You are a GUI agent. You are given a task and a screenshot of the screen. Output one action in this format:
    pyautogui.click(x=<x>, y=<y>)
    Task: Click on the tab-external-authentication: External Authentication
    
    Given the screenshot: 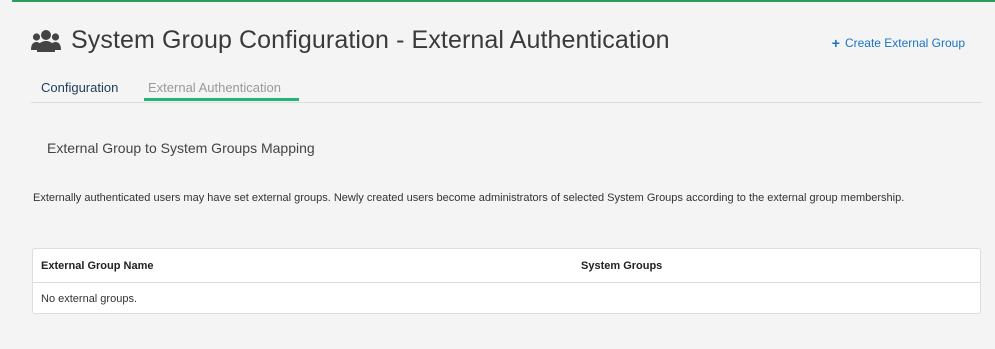 What is the action you would take?
    pyautogui.click(x=214, y=87)
    